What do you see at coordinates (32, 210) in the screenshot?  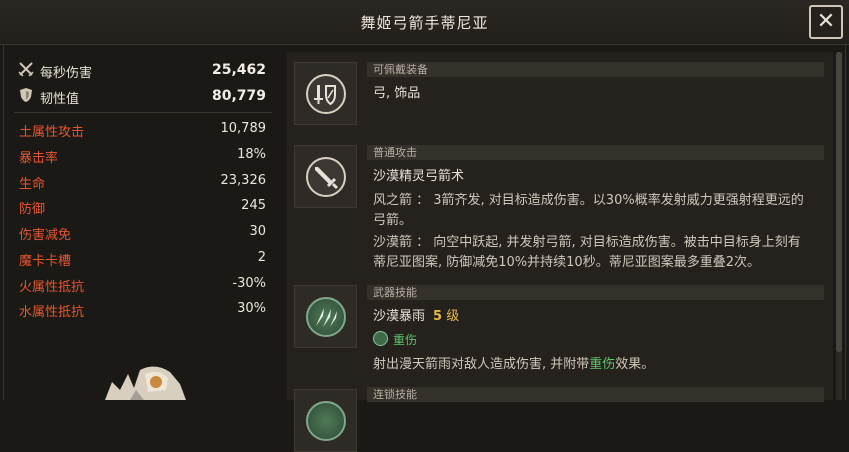 I see `stat-label: 防御` at bounding box center [32, 210].